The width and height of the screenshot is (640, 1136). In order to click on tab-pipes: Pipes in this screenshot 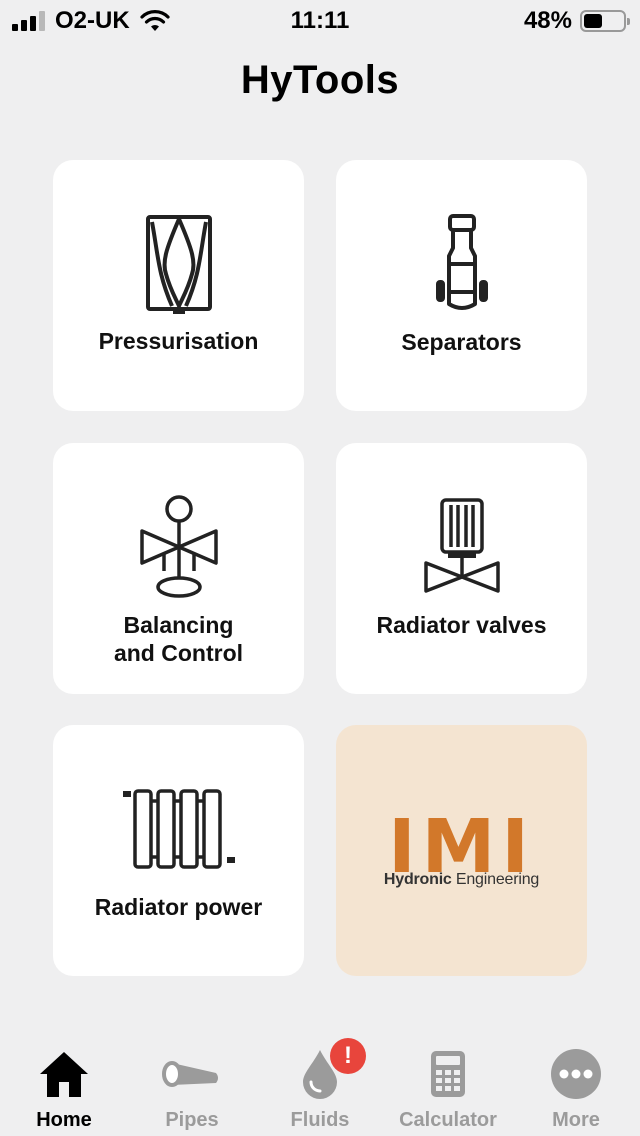, I will do `click(192, 1086)`.